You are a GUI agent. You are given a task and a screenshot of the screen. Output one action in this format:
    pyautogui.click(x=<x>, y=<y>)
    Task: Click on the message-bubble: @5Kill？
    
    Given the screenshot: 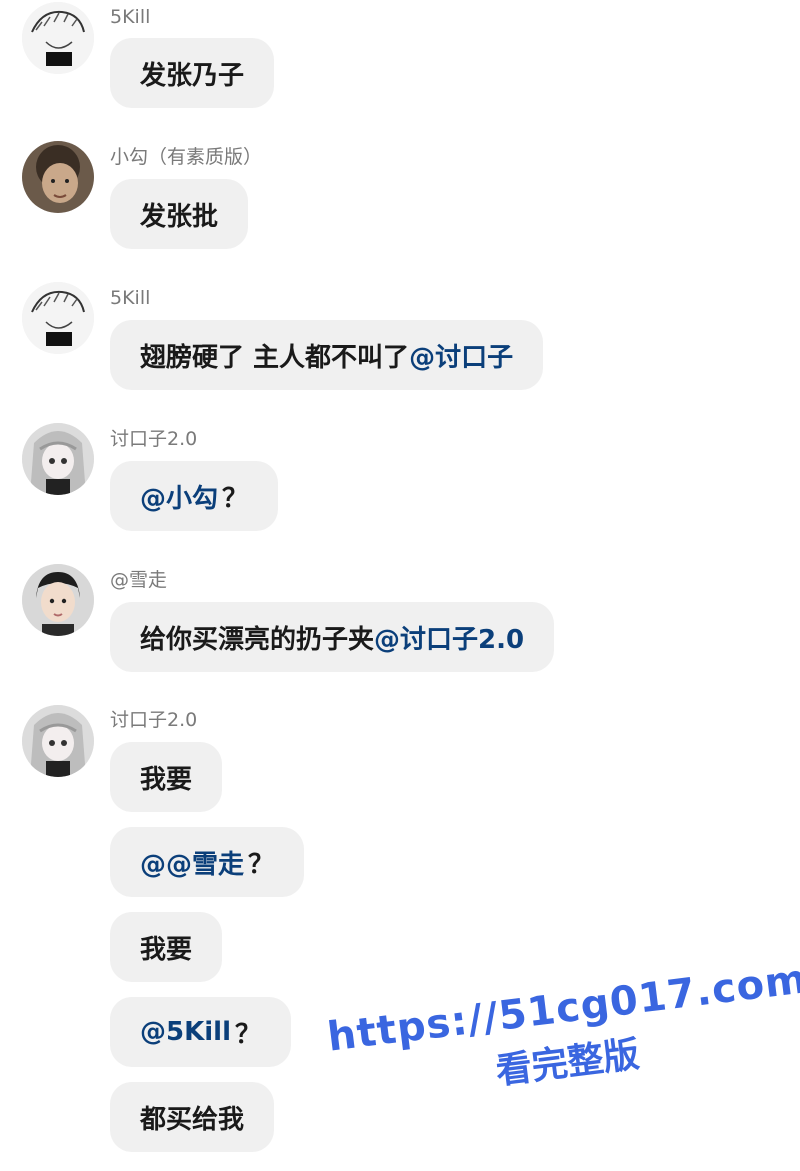 What is the action you would take?
    pyautogui.click(x=200, y=1032)
    